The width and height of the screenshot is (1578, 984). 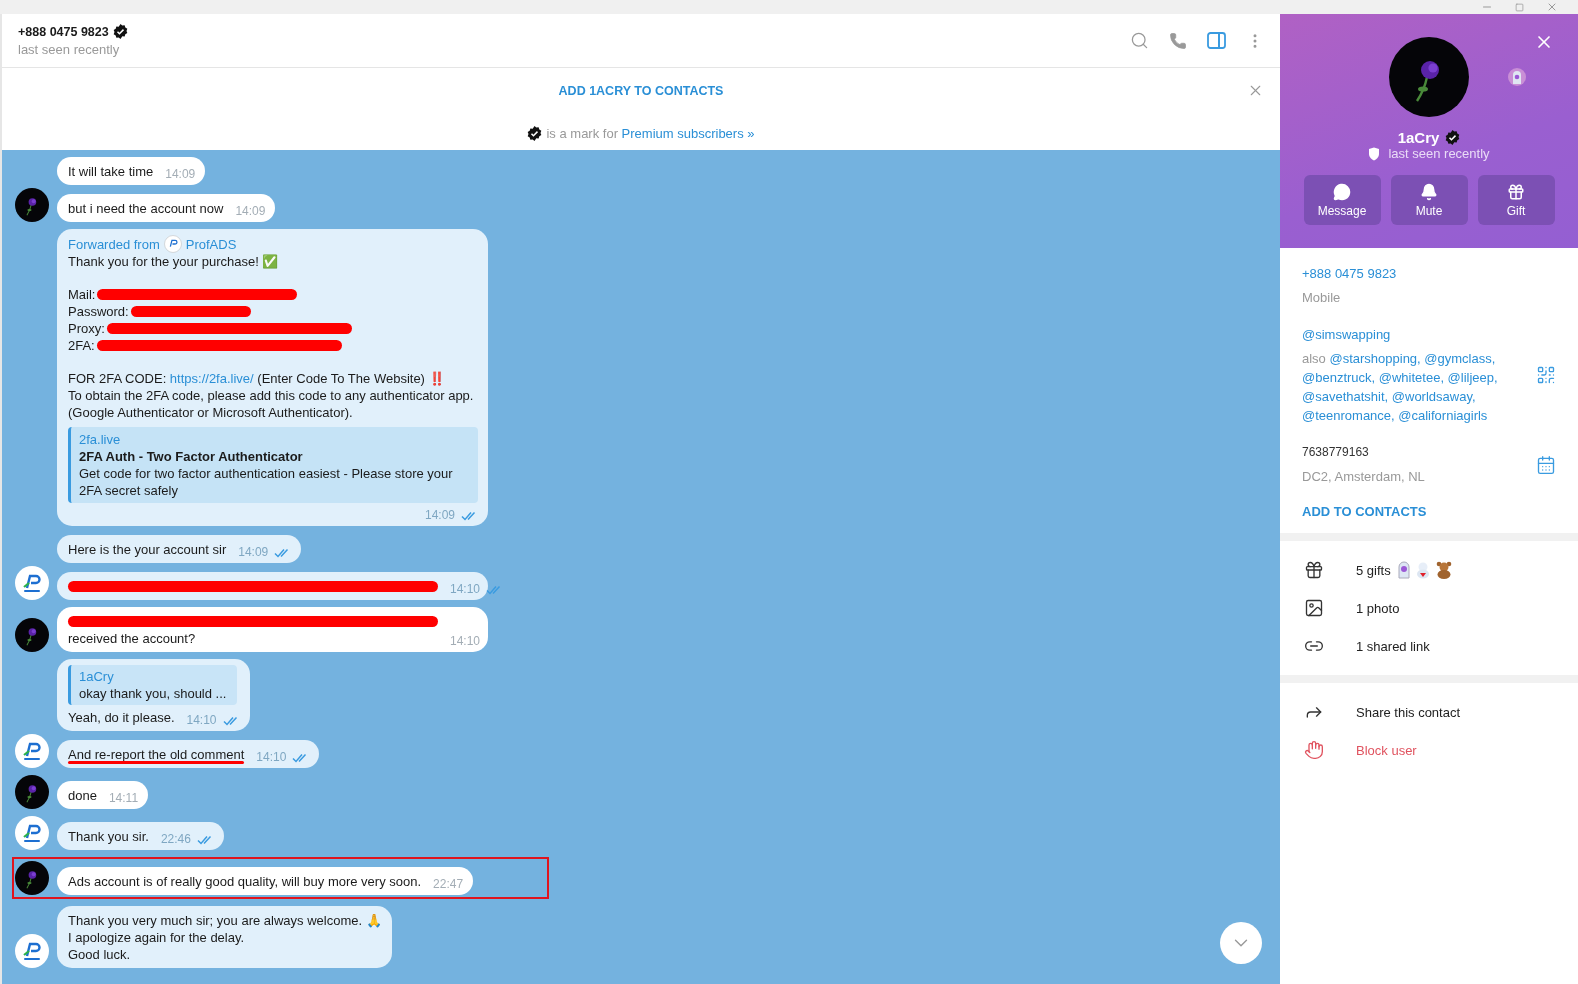 I want to click on message-text: received the account?, so click(x=132, y=638).